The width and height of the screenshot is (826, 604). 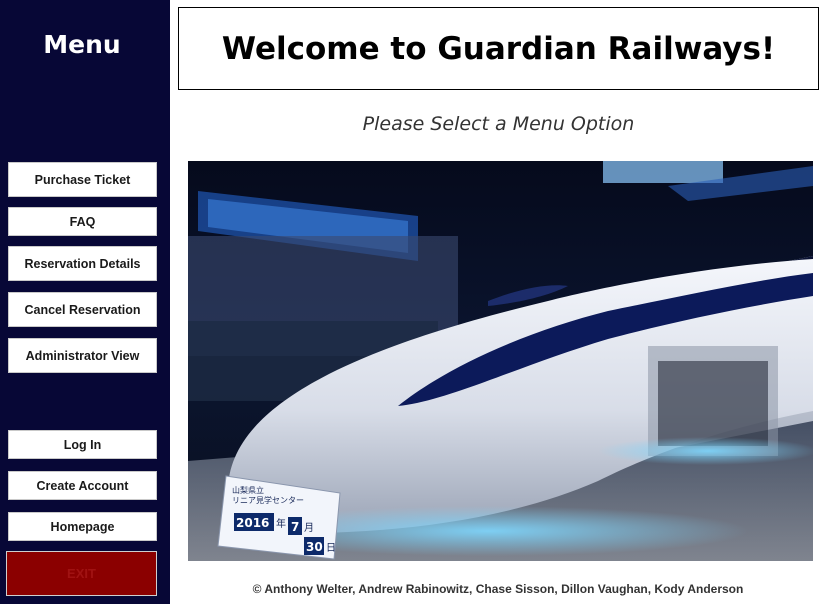 What do you see at coordinates (252, 523) in the screenshot?
I see `plaque-year: 2016` at bounding box center [252, 523].